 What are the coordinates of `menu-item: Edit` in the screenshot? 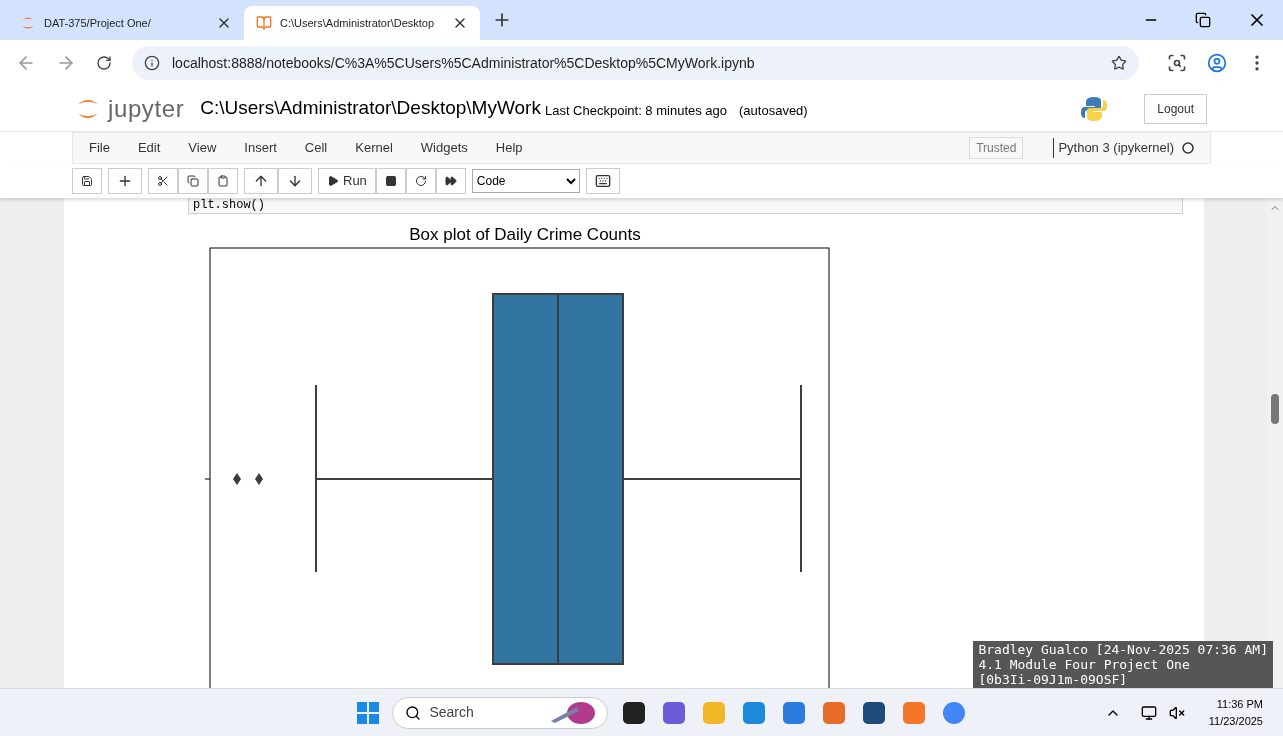 It's located at (149, 148).